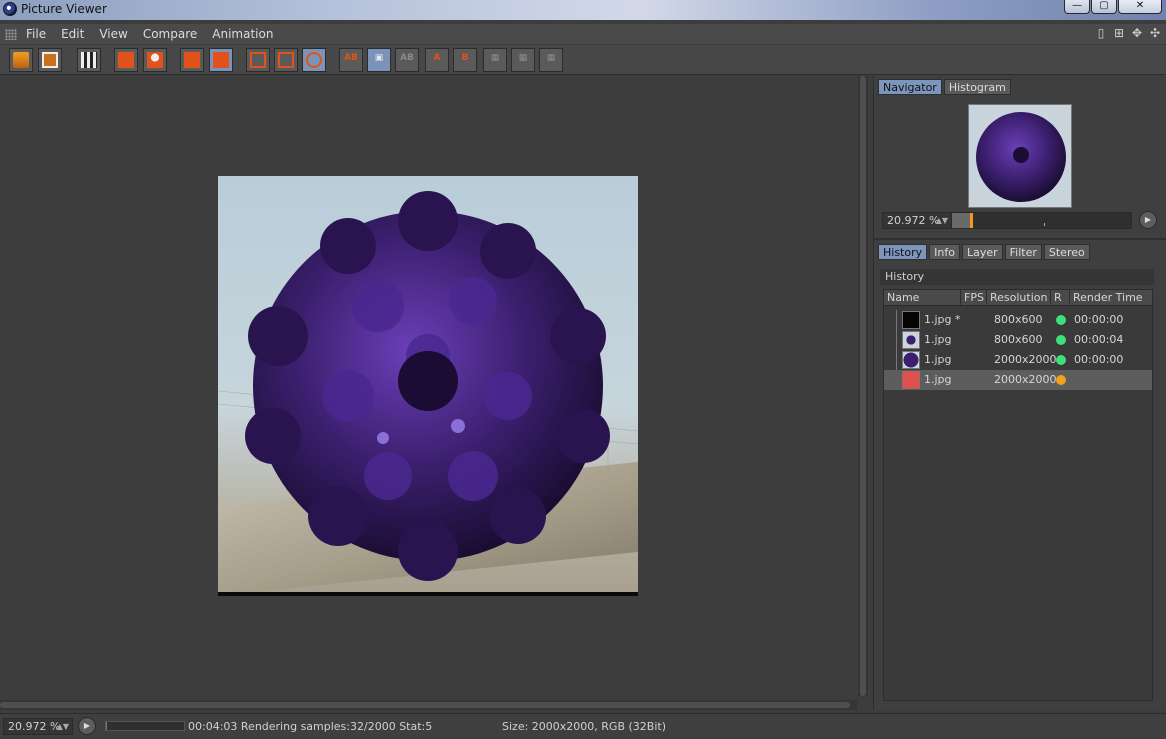  Describe the element at coordinates (982, 252) in the screenshot. I see `tab-layer: Layer` at that location.